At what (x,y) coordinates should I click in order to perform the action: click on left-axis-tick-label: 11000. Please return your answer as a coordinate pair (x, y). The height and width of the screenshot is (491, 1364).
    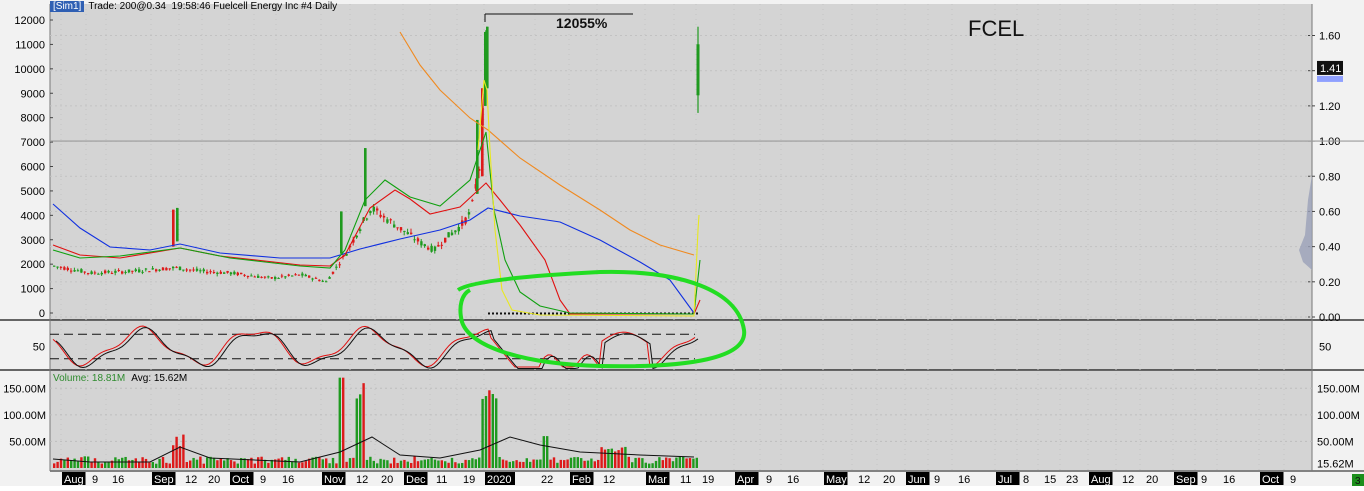
    Looking at the image, I should click on (30, 45).